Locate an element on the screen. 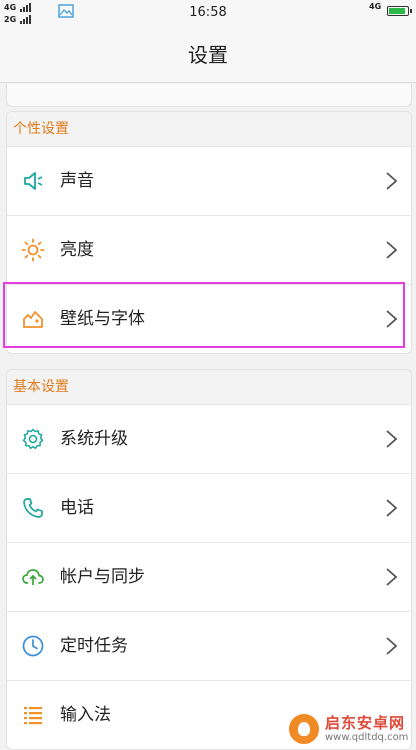 The height and width of the screenshot is (750, 416). watermark-url: www.qdltdq.com is located at coordinates (367, 737).